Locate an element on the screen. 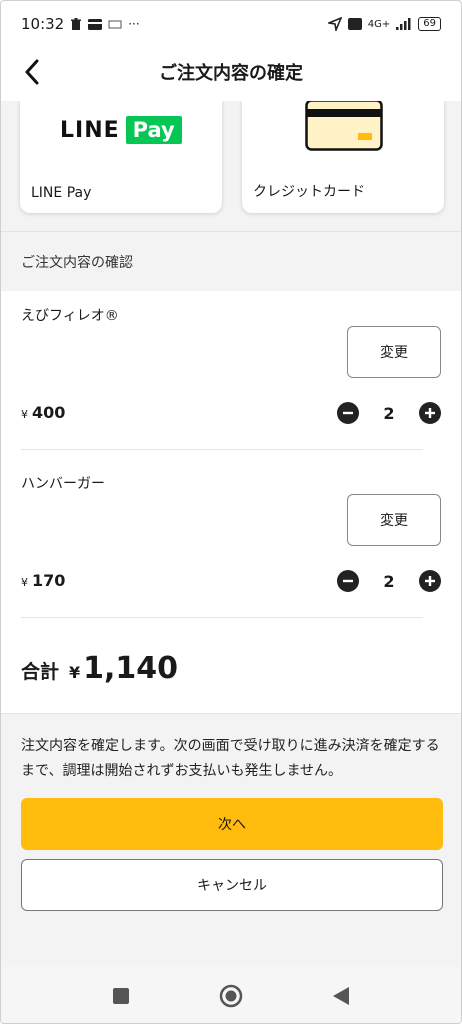 Image resolution: width=462 pixels, height=1024 pixels. status-time: 10:32 is located at coordinates (43, 24).